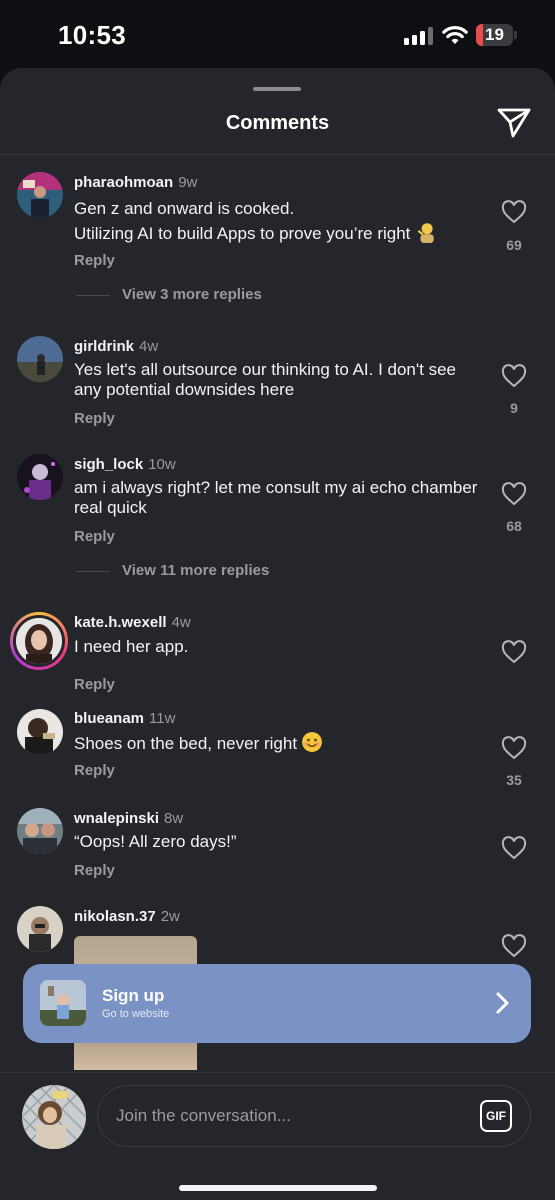 The height and width of the screenshot is (1200, 555). I want to click on comment-text: “Oops! All zero days!”, so click(155, 841).